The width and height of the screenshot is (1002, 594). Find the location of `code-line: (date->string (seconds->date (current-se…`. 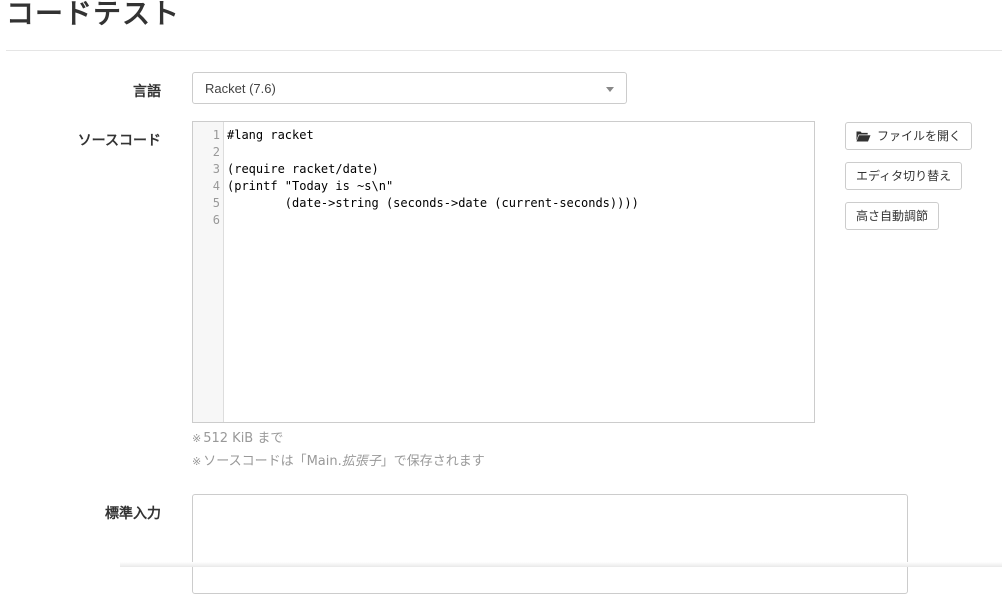

code-line: (date->string (seconds->date (current-se… is located at coordinates (433, 203).